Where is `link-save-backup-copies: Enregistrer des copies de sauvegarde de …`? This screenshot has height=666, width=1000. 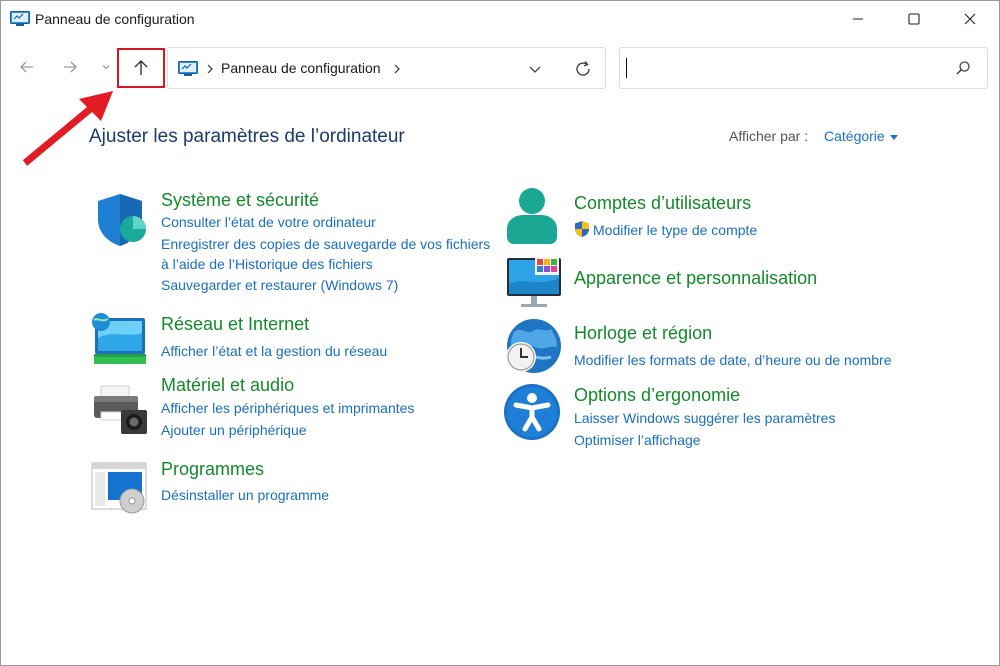
link-save-backup-copies: Enregistrer des copies de sauvegarde de … is located at coordinates (325, 244).